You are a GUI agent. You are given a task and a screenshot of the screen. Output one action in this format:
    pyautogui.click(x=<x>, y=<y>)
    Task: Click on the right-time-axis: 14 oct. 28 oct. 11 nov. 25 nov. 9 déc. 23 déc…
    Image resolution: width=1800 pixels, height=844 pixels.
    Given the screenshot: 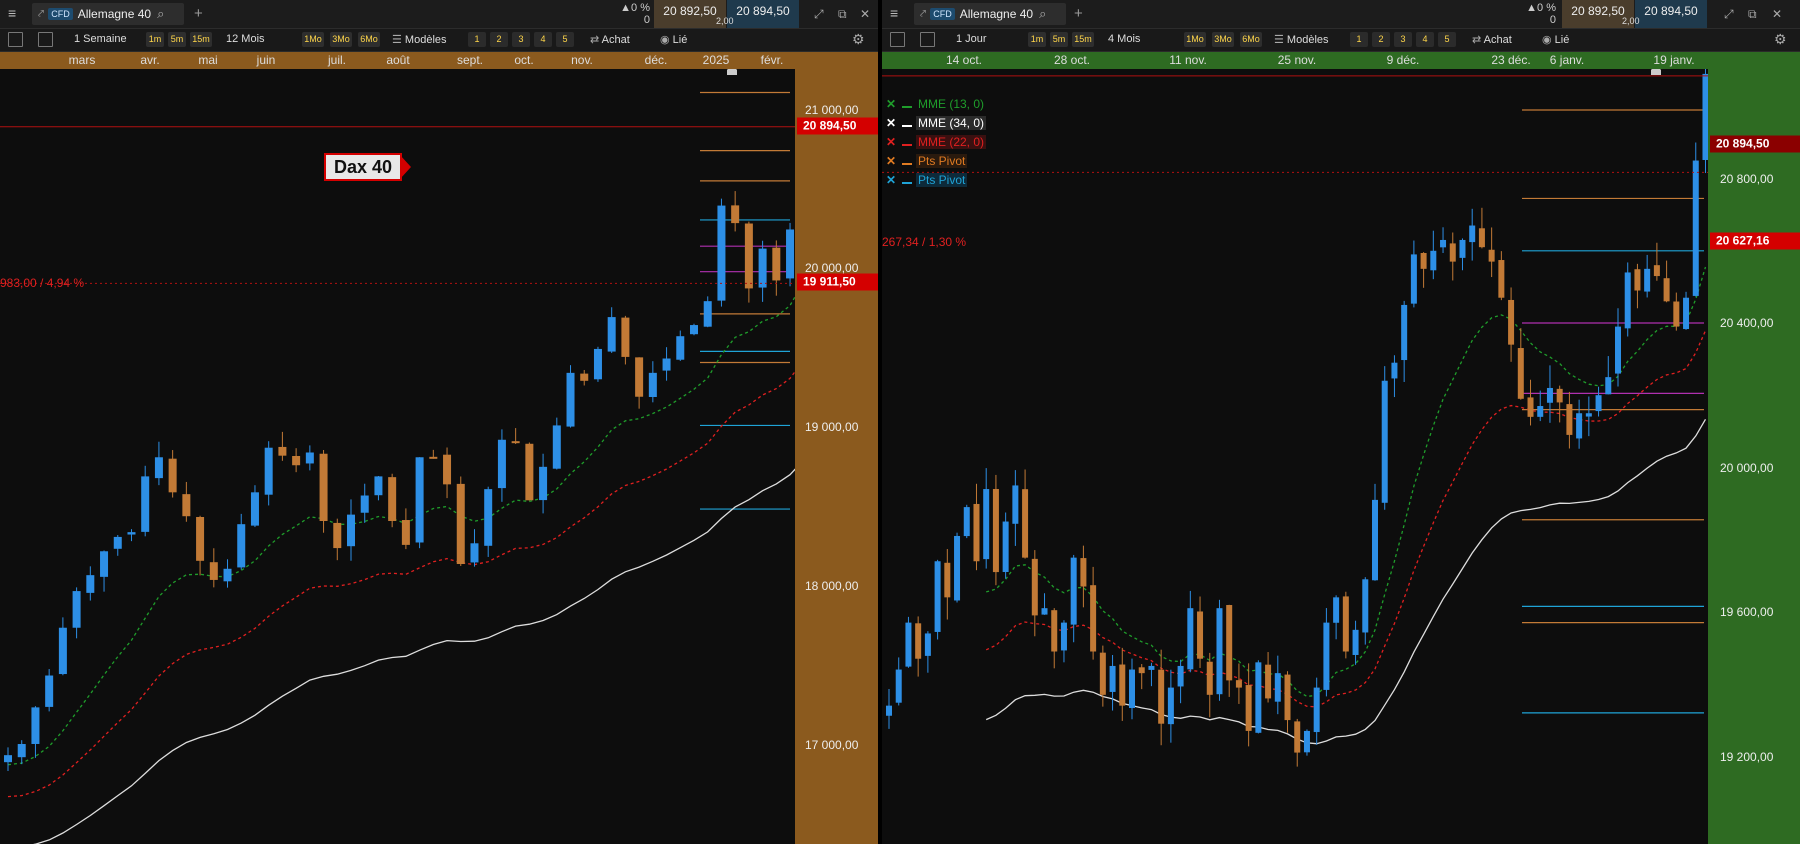 What is the action you would take?
    pyautogui.click(x=1341, y=60)
    